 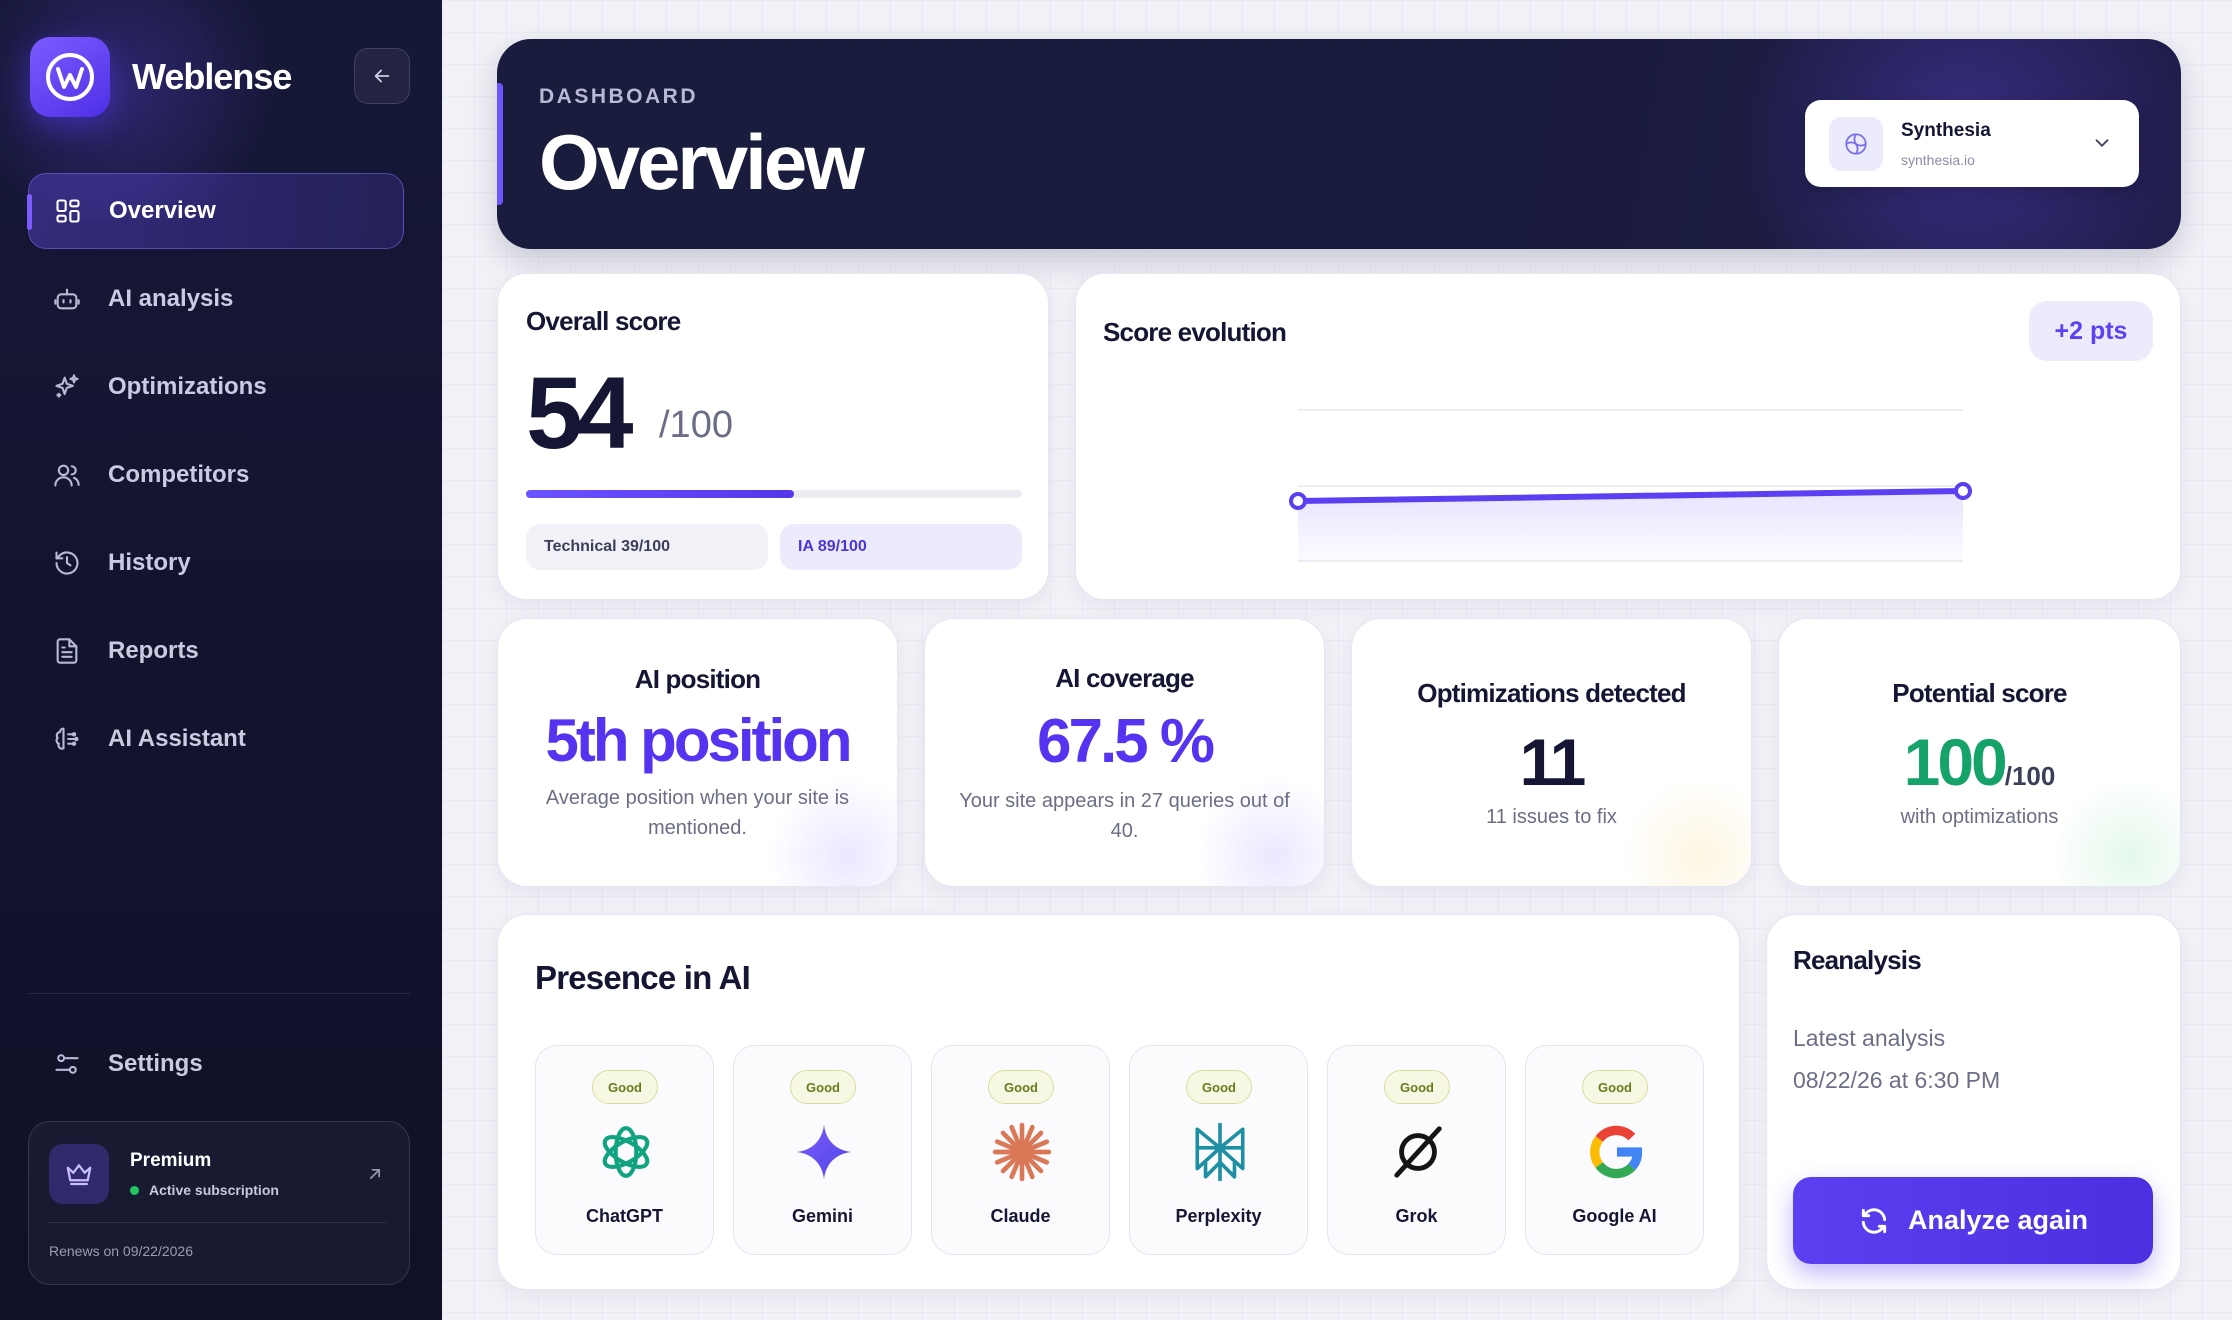 What do you see at coordinates (696, 425) in the screenshot?
I see `score-denominator: /100` at bounding box center [696, 425].